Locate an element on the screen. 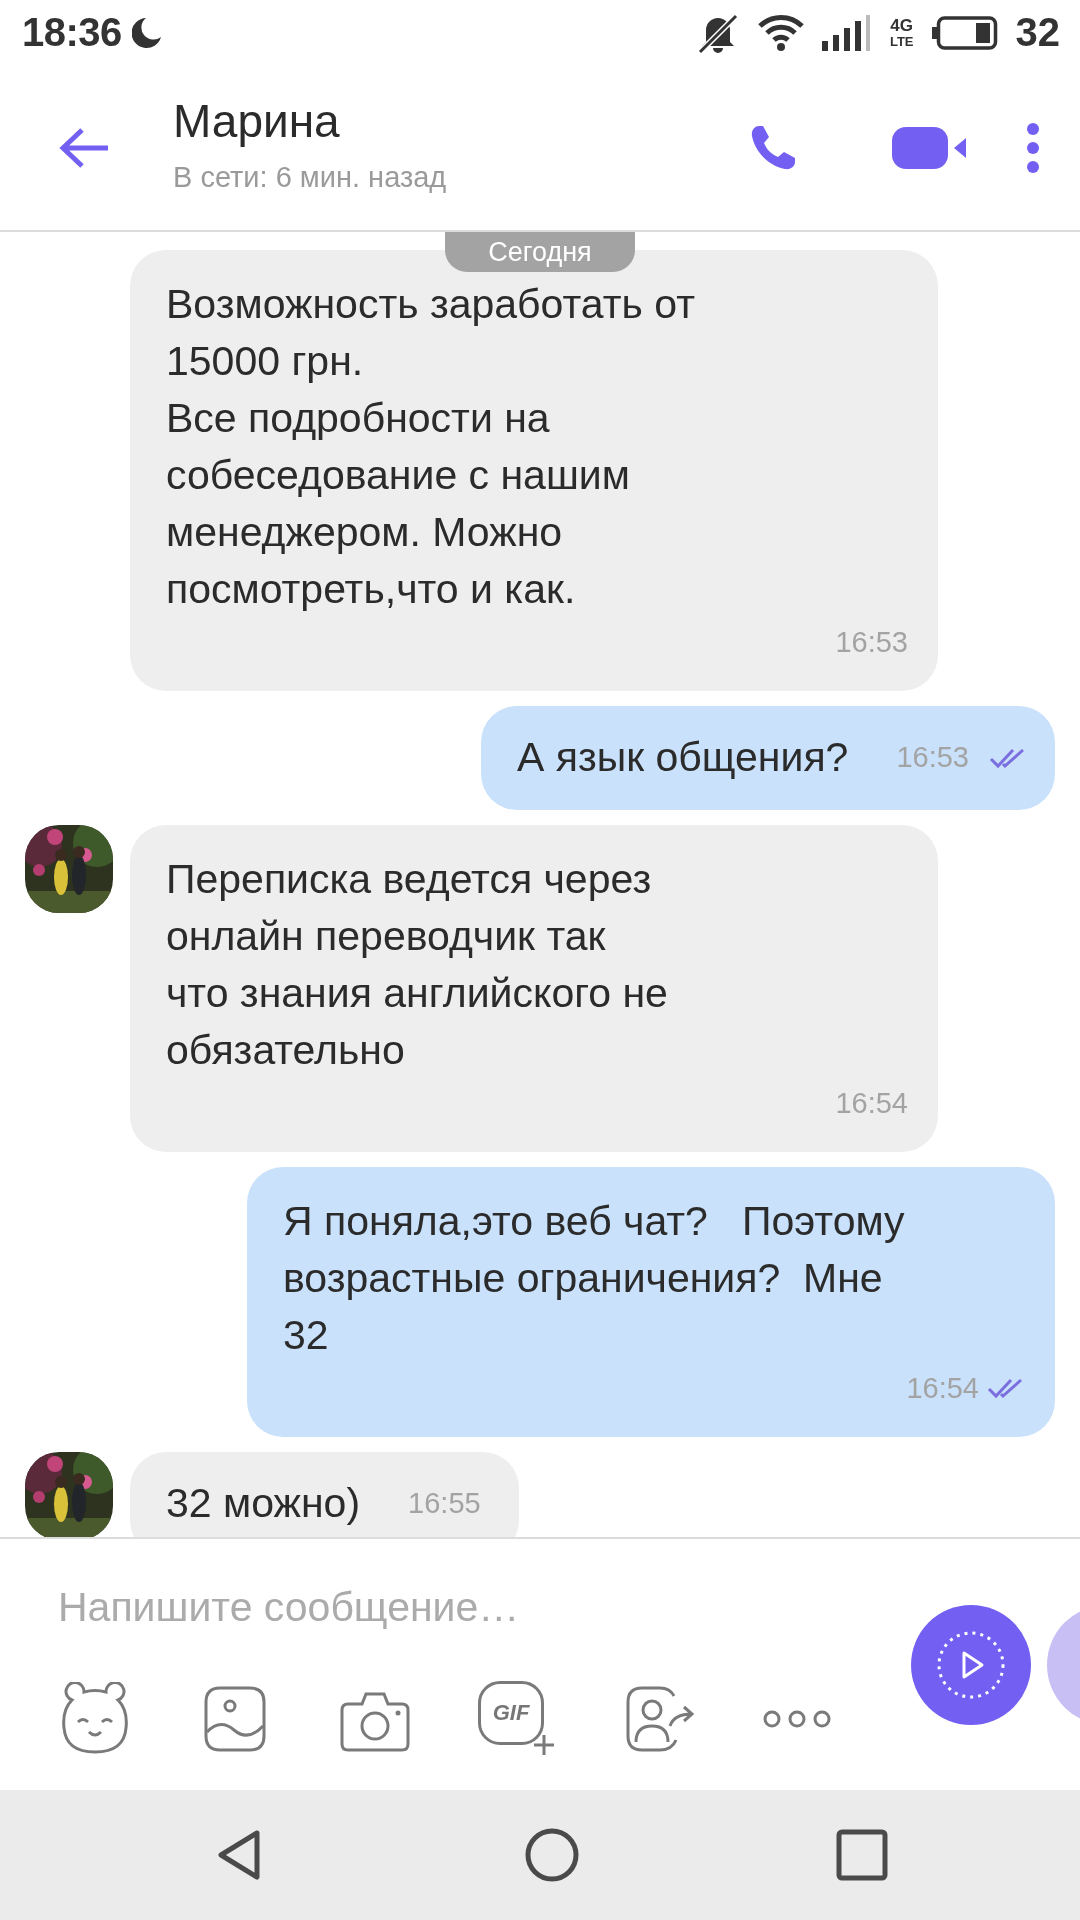  video-camera-icon is located at coordinates (930, 147).